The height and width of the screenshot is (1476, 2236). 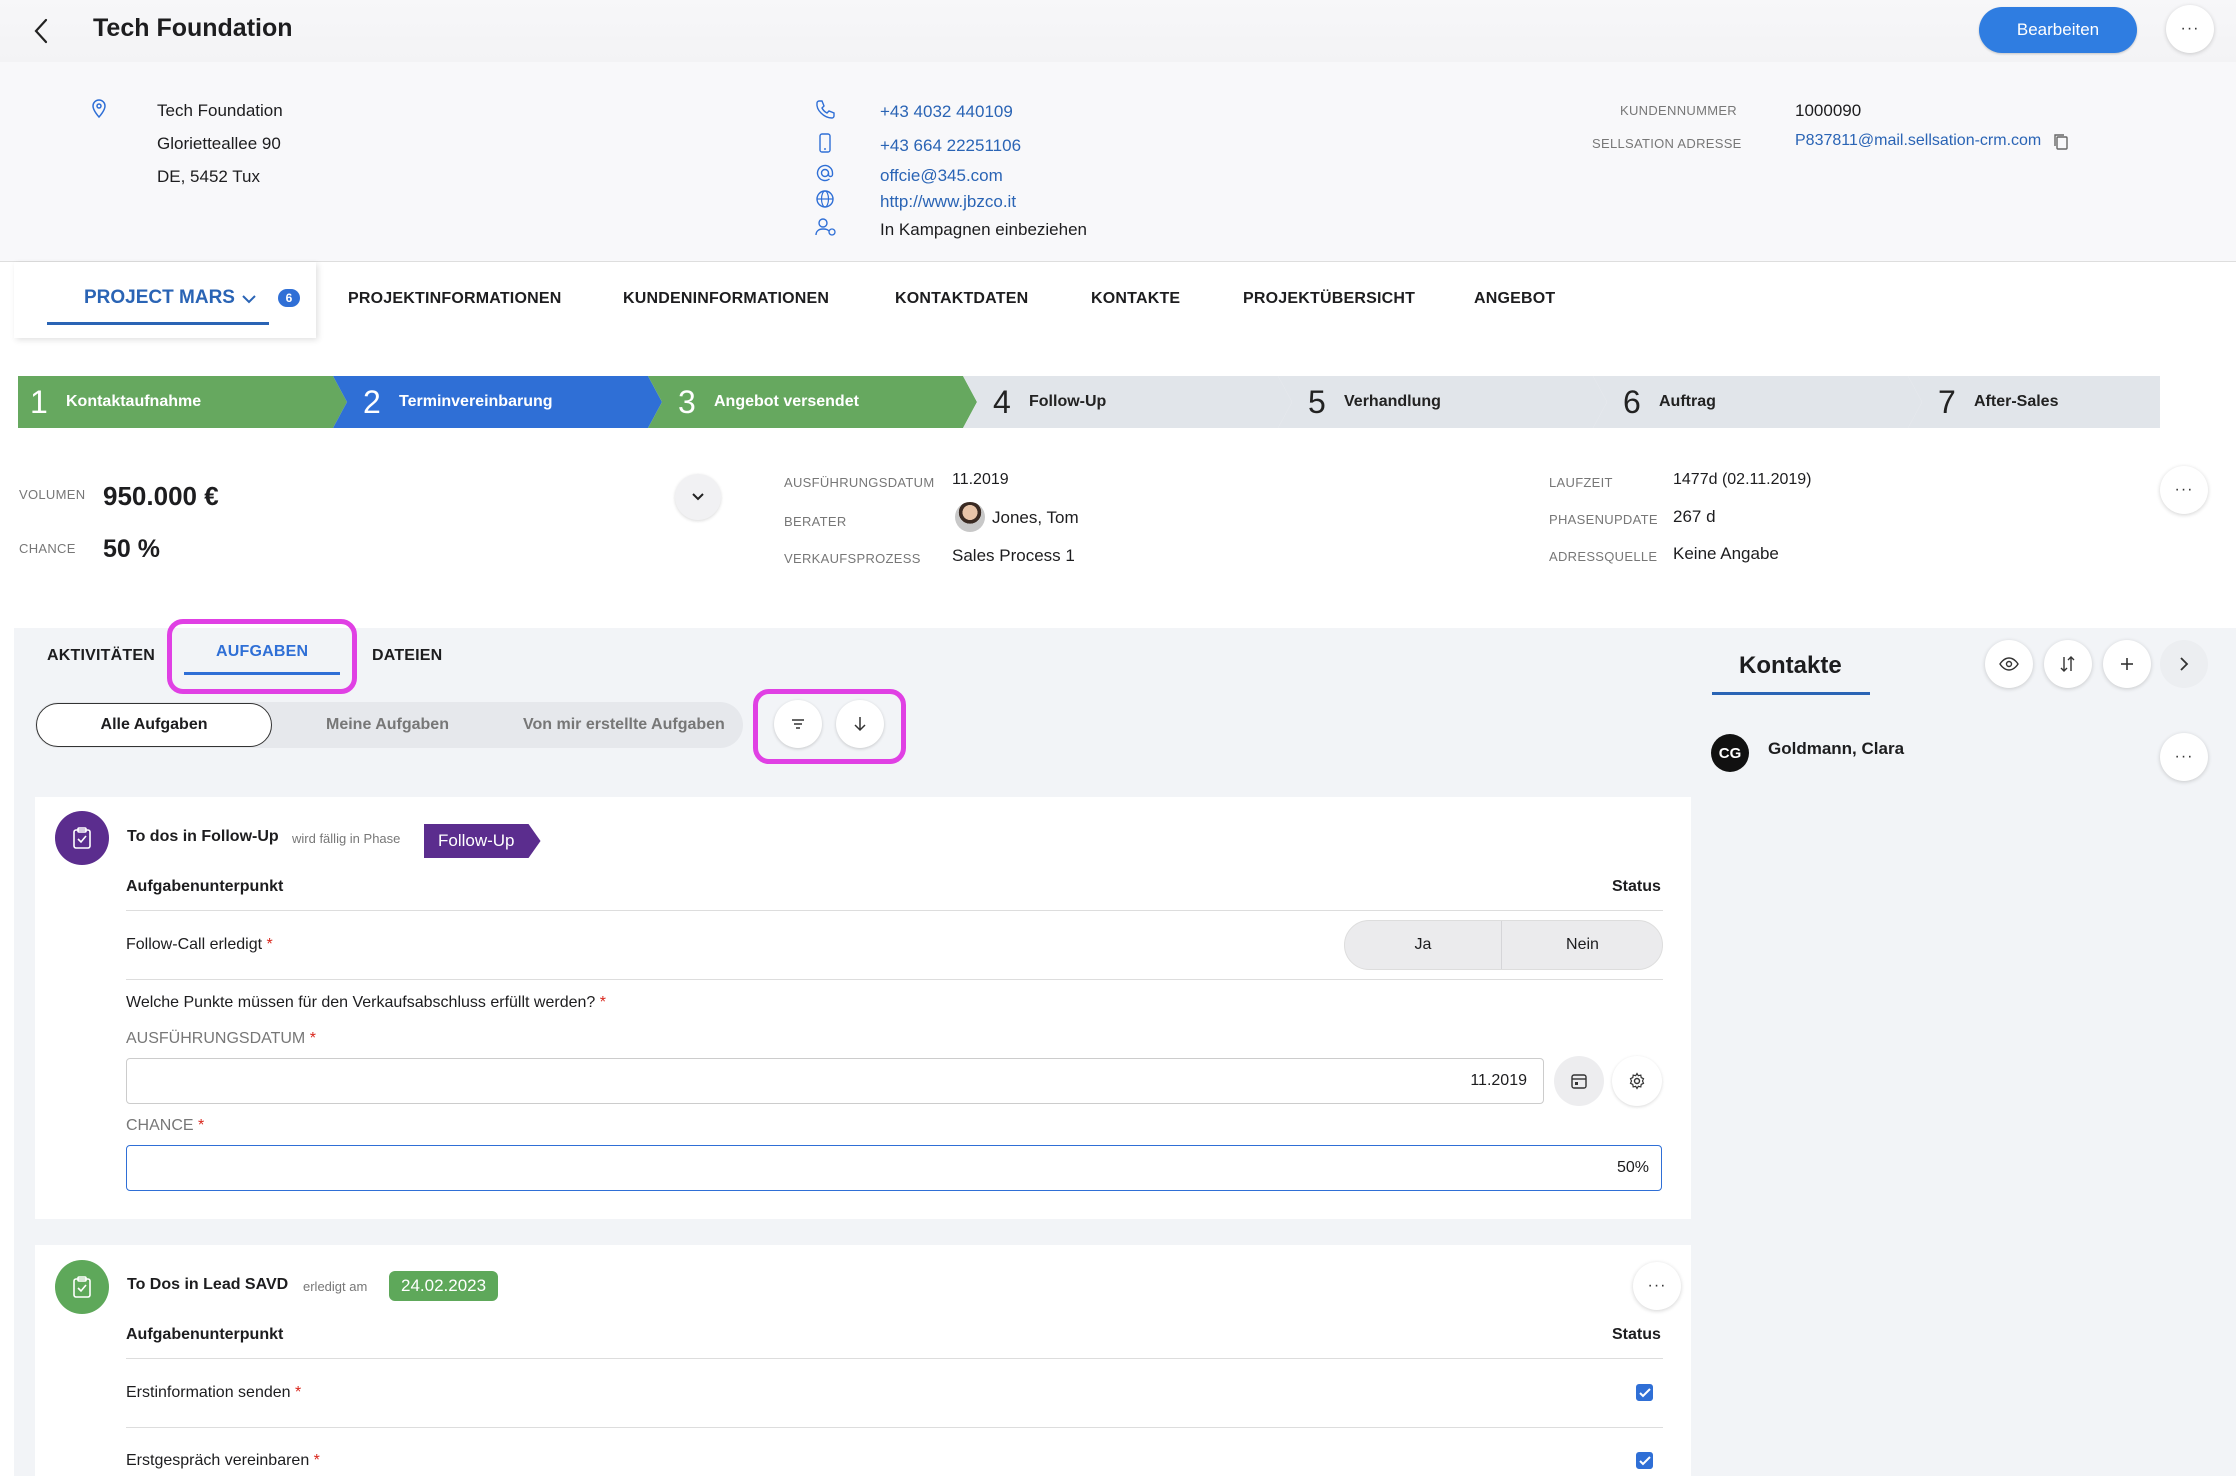 What do you see at coordinates (1442, 402) in the screenshot?
I see `pipeline-step-5: 5 Verhandlung` at bounding box center [1442, 402].